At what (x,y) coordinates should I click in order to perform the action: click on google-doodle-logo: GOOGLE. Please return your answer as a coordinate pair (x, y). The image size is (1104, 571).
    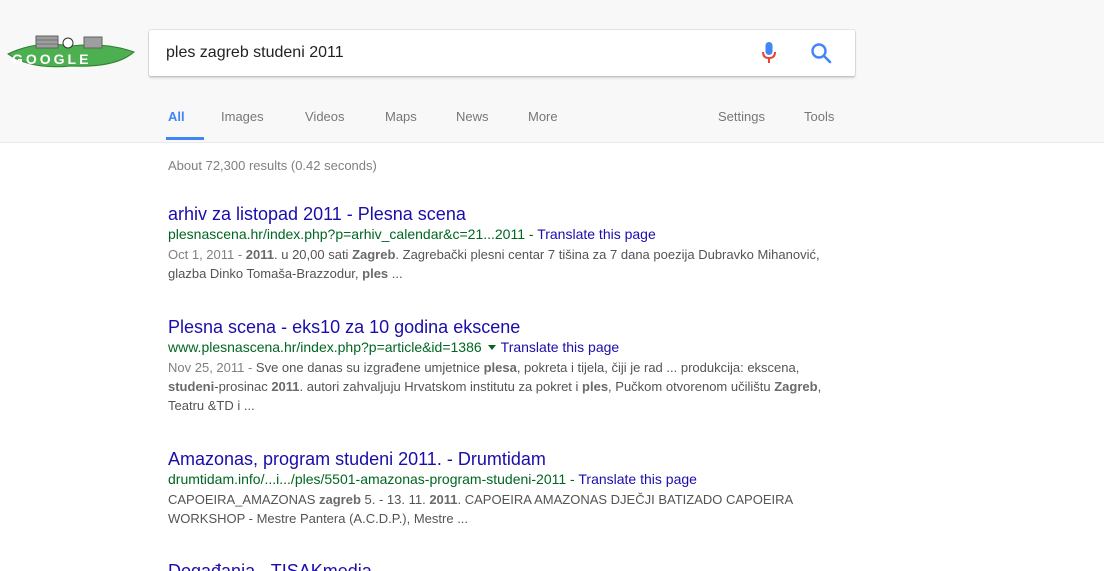
    Looking at the image, I should click on (71, 54).